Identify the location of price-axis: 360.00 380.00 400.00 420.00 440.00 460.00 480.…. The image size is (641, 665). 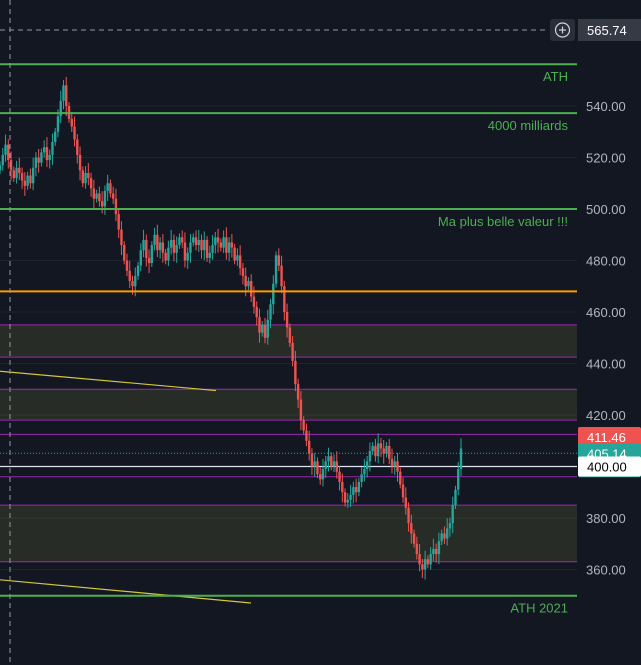
(609, 332).